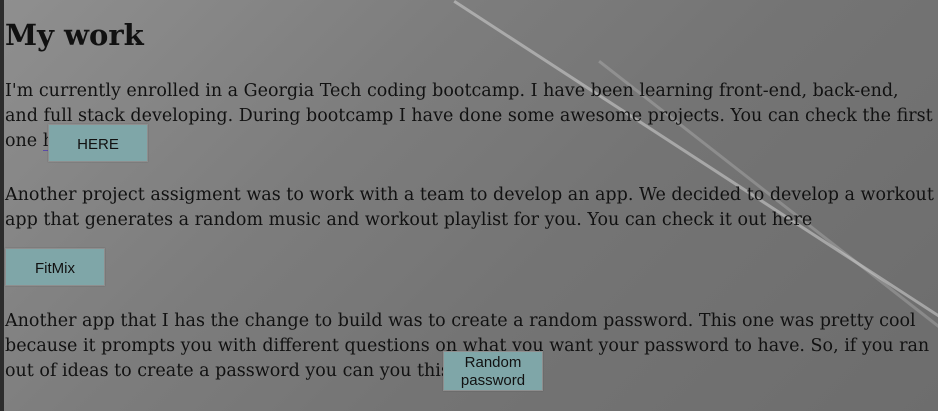  Describe the element at coordinates (74, 35) in the screenshot. I see `page-title: My work` at that location.